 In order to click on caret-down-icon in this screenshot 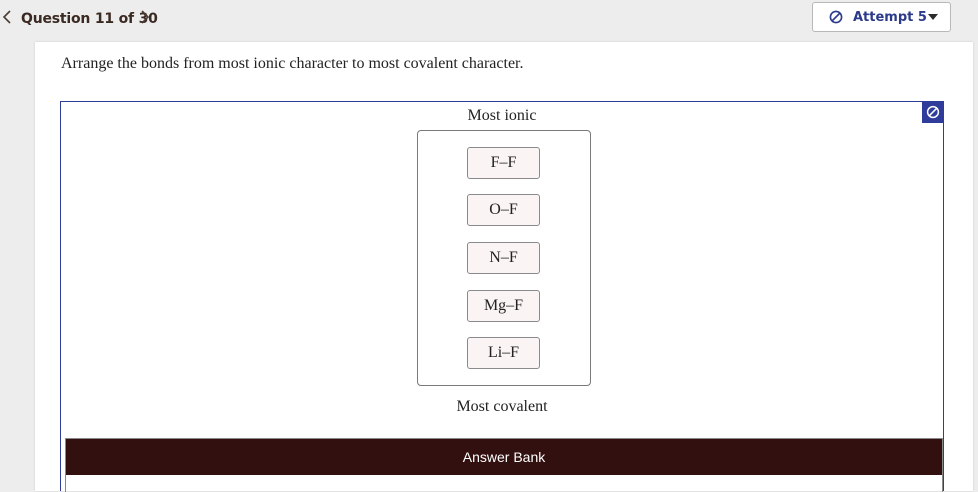, I will do `click(933, 17)`.